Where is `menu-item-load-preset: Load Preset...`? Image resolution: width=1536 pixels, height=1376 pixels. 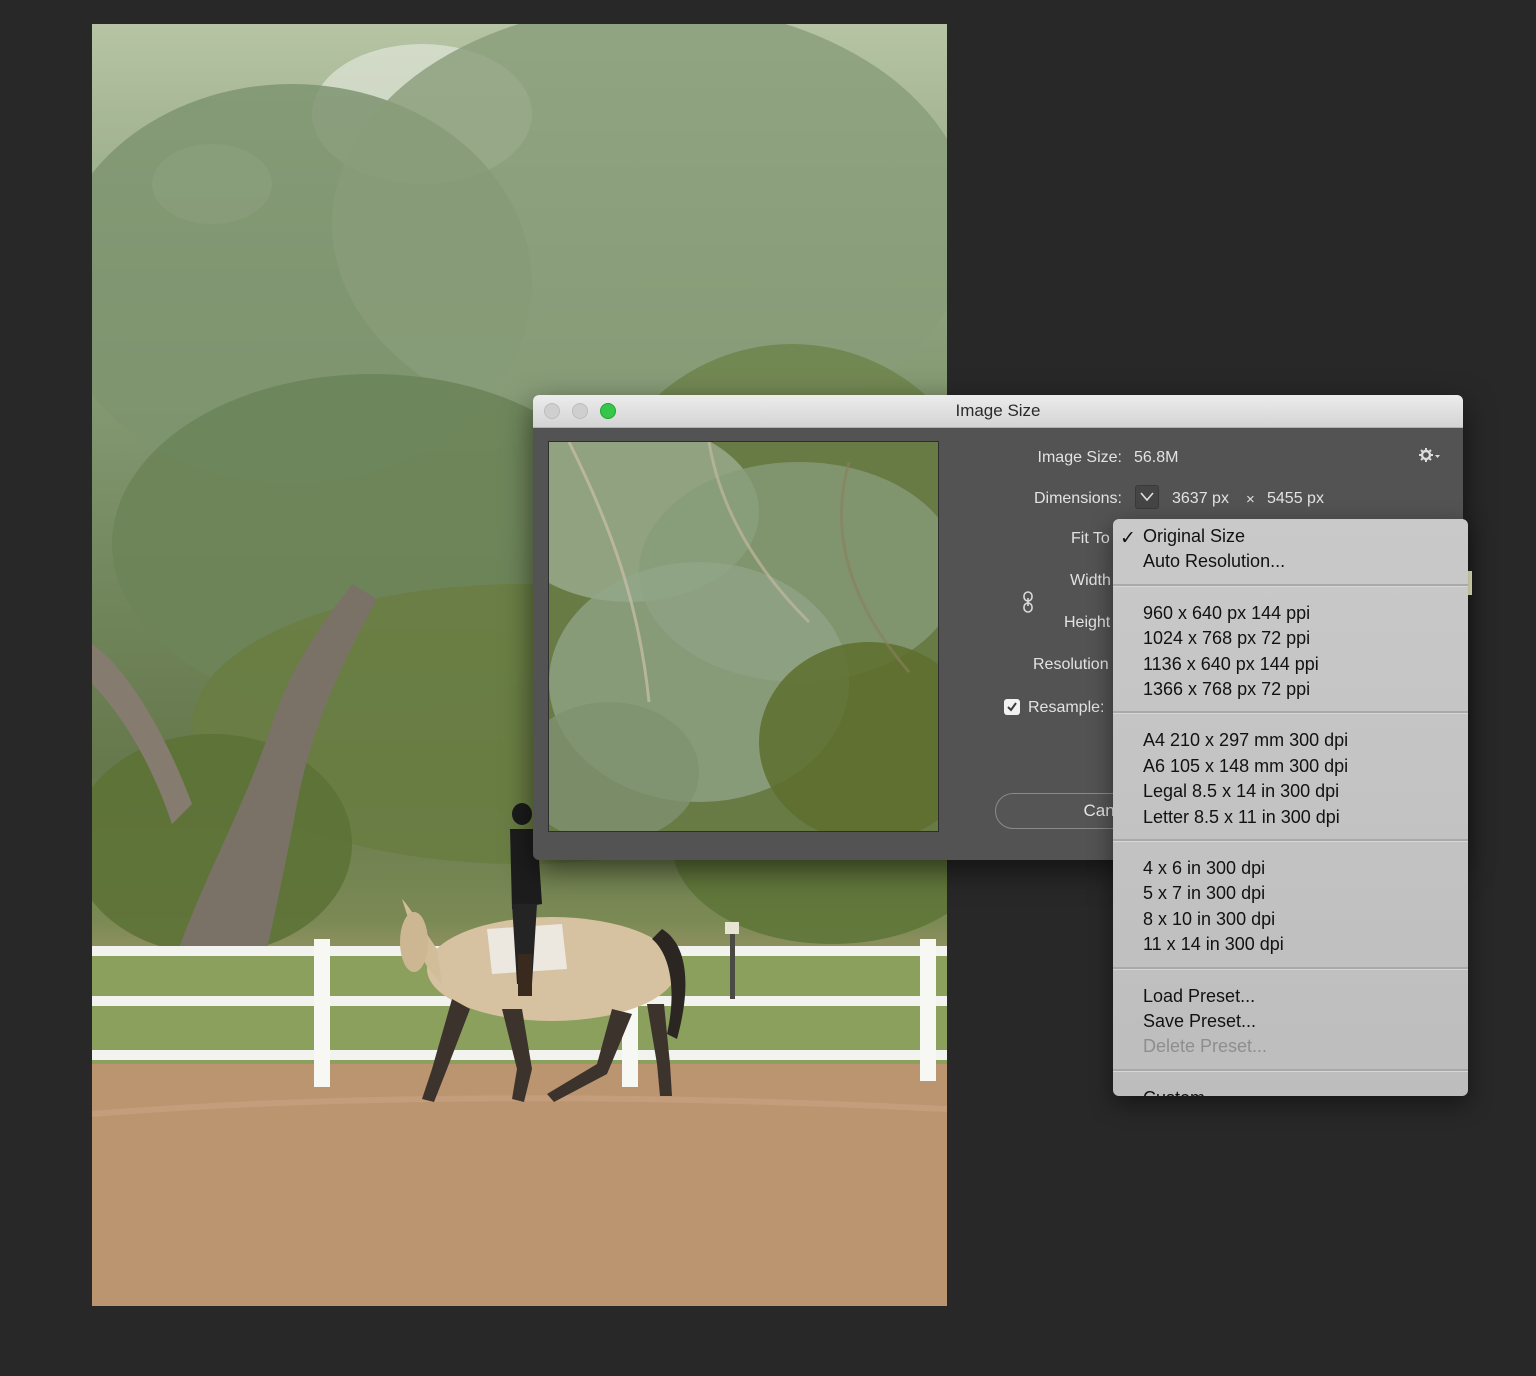 menu-item-load-preset: Load Preset... is located at coordinates (1199, 996).